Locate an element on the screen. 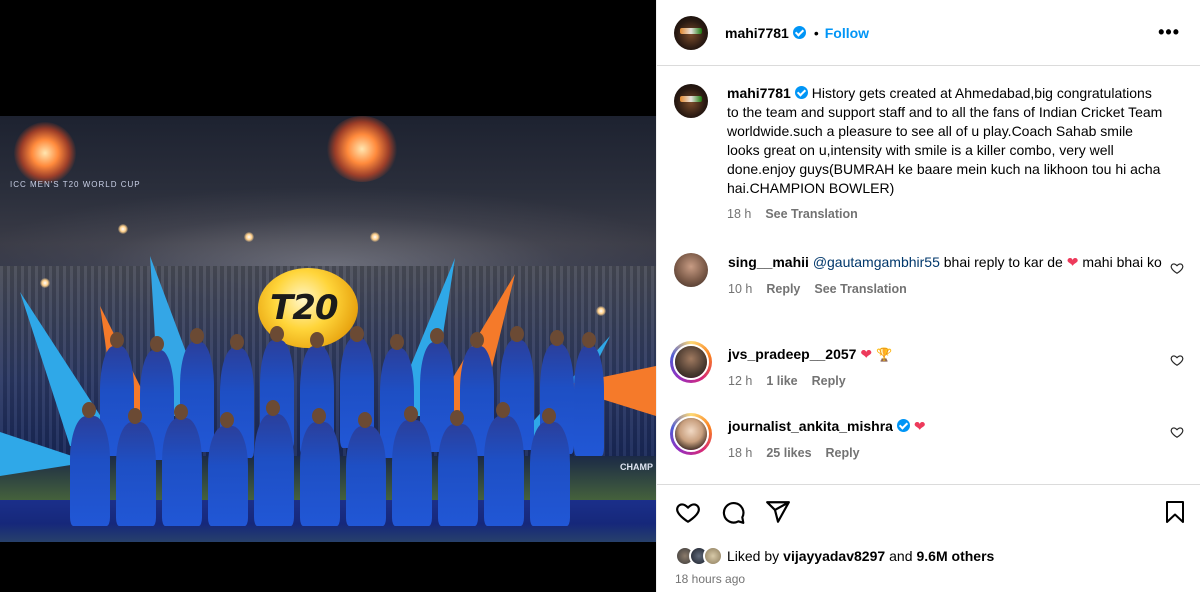  likes-count: 9.6M others is located at coordinates (956, 556).